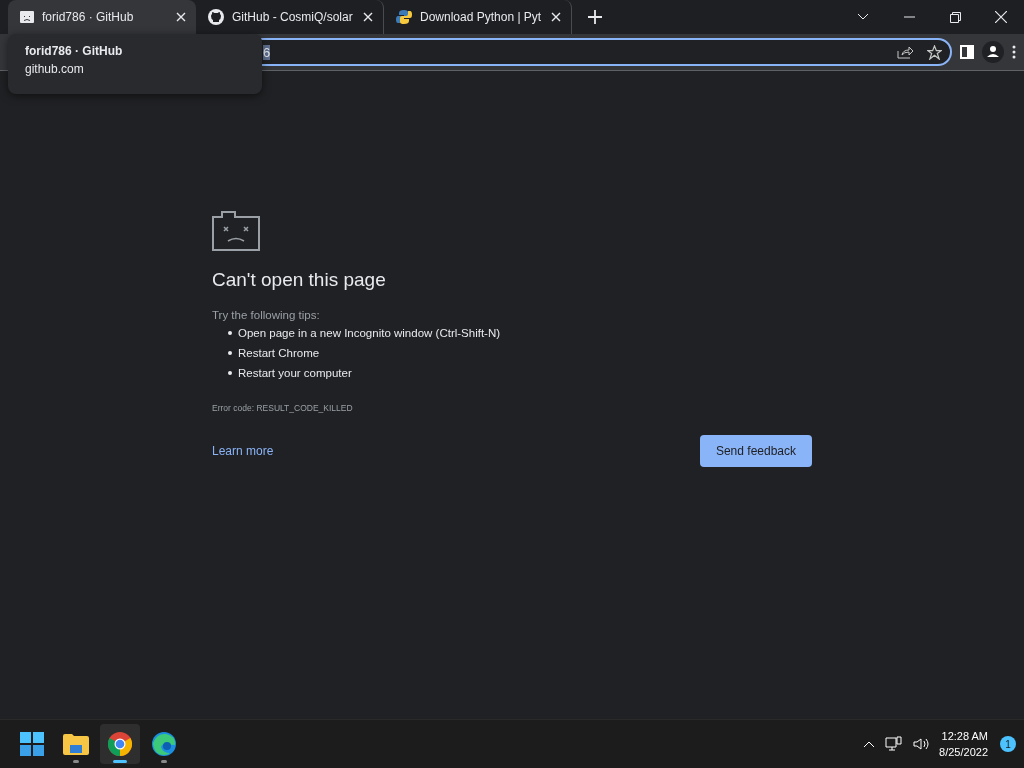  I want to click on minimize-icon, so click(909, 17).